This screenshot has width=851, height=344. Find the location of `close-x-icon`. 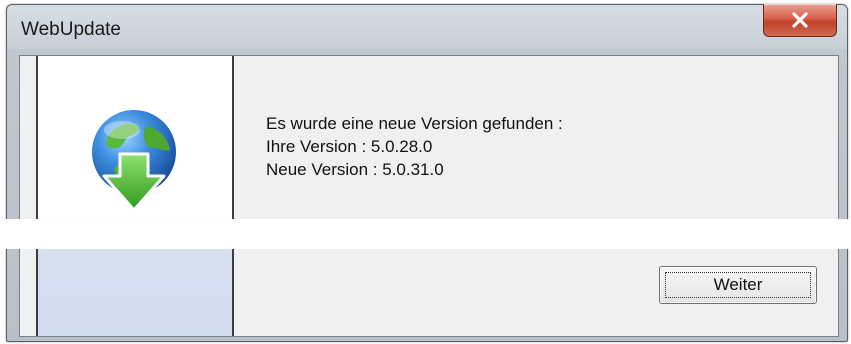

close-x-icon is located at coordinates (800, 20).